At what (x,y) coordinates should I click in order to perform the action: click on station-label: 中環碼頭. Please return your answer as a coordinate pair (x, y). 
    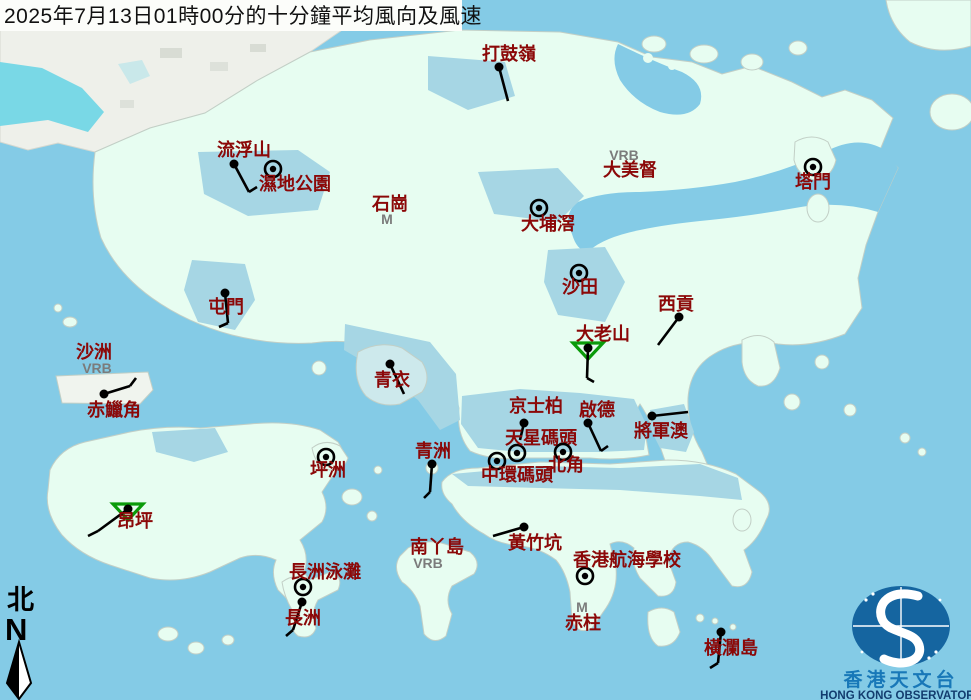
    Looking at the image, I should click on (517, 474).